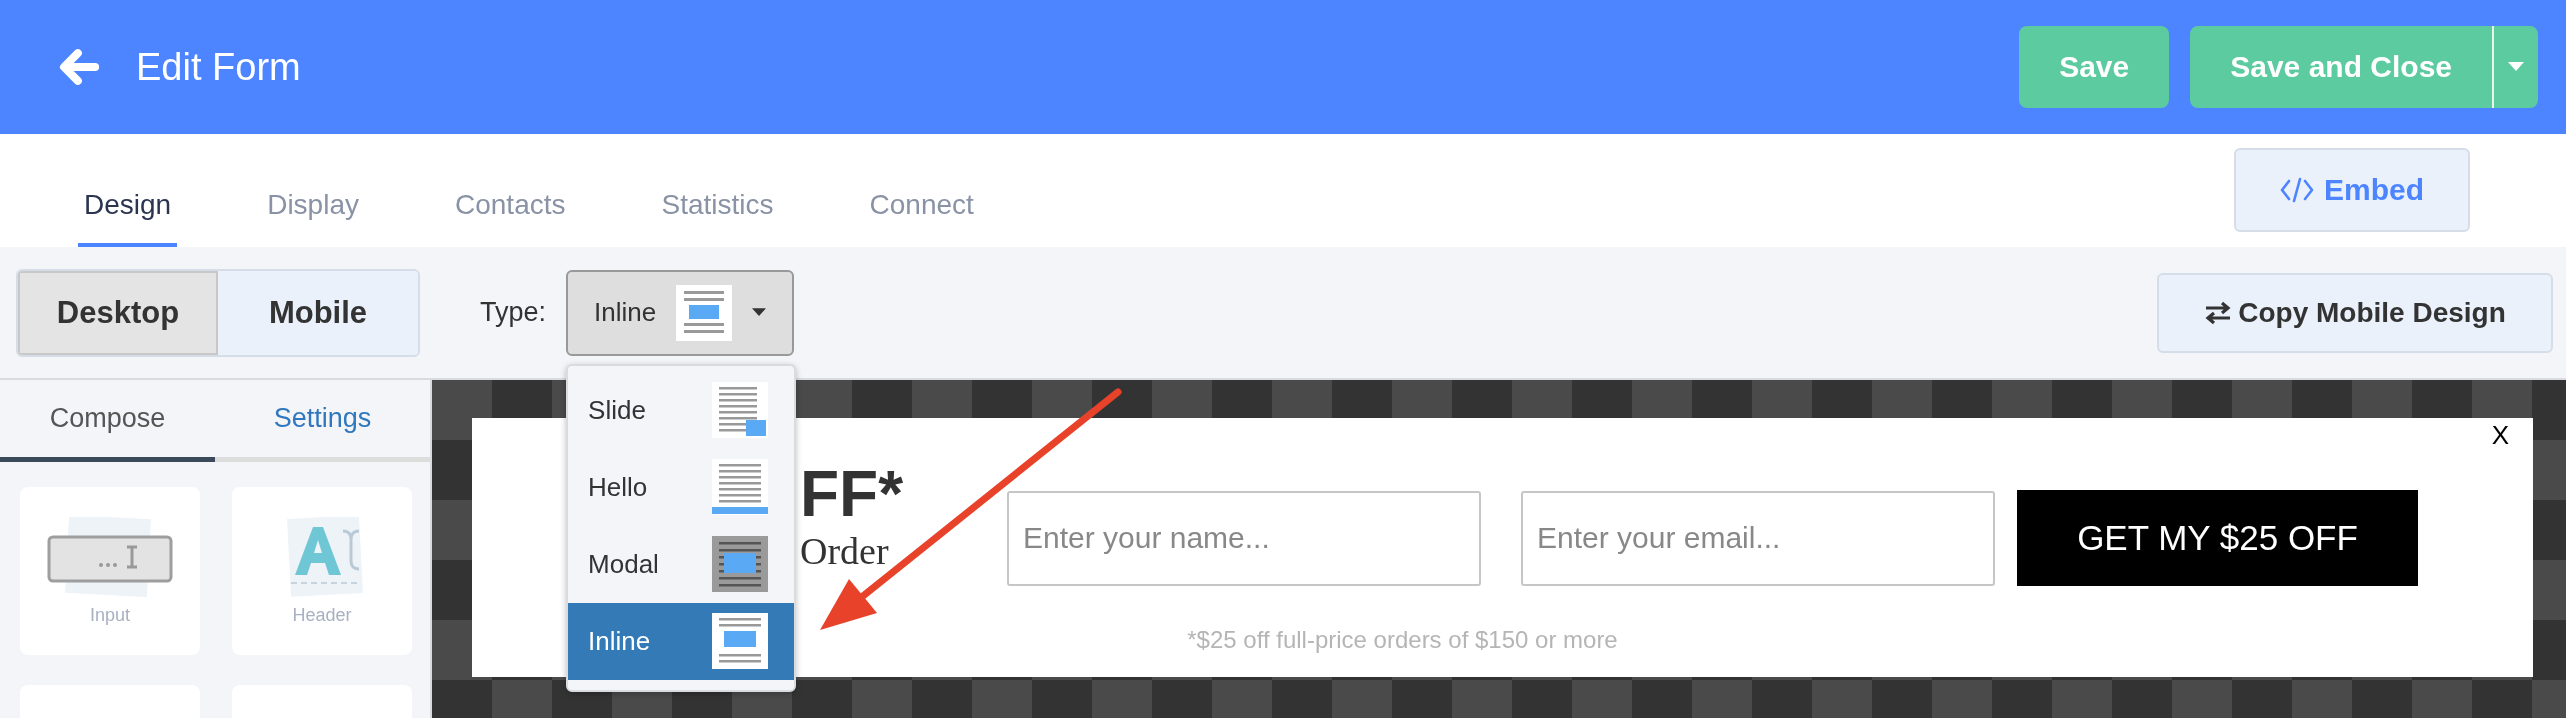 The width and height of the screenshot is (2566, 718). I want to click on nav-tab: Design, so click(128, 218).